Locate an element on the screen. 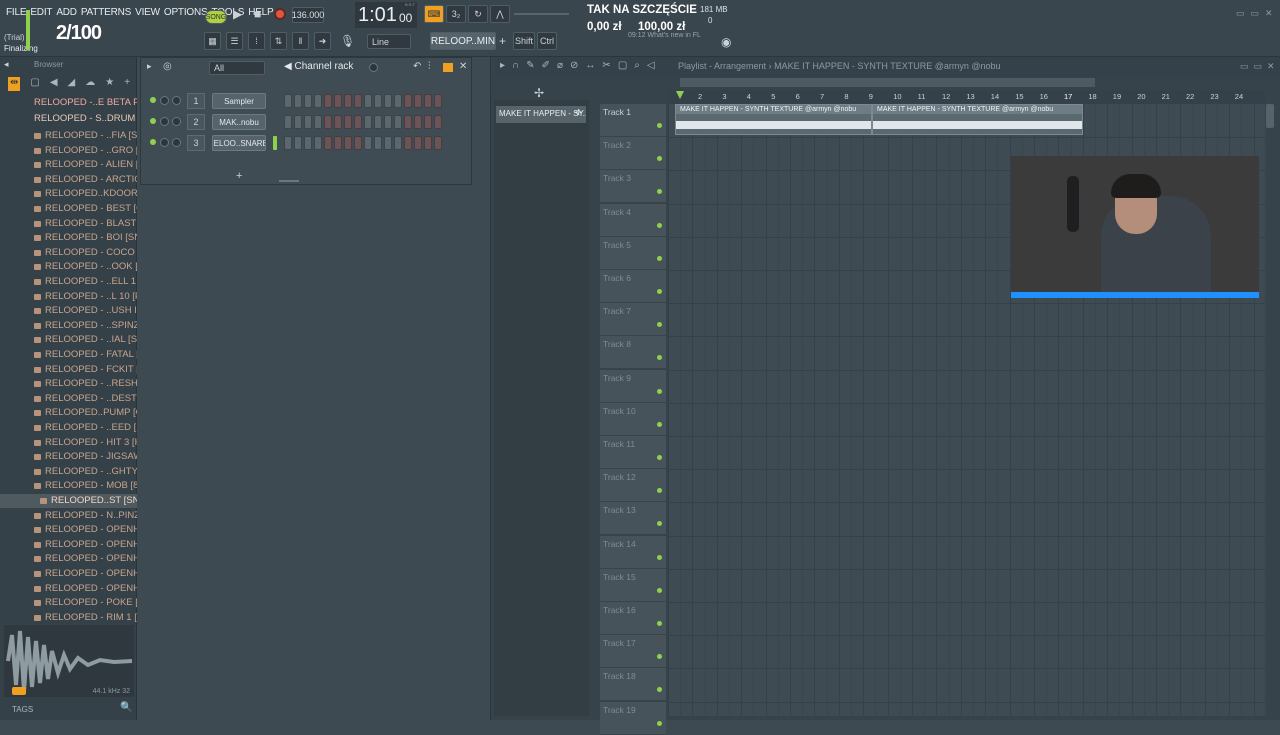 The height and width of the screenshot is (735, 1280). track-header: Track 14 is located at coordinates (633, 552).